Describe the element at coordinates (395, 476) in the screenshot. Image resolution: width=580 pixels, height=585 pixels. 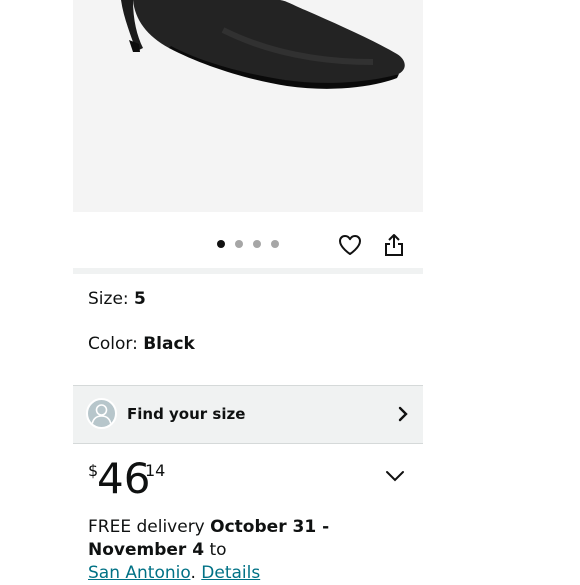
I see `chevron-down-icon` at that location.